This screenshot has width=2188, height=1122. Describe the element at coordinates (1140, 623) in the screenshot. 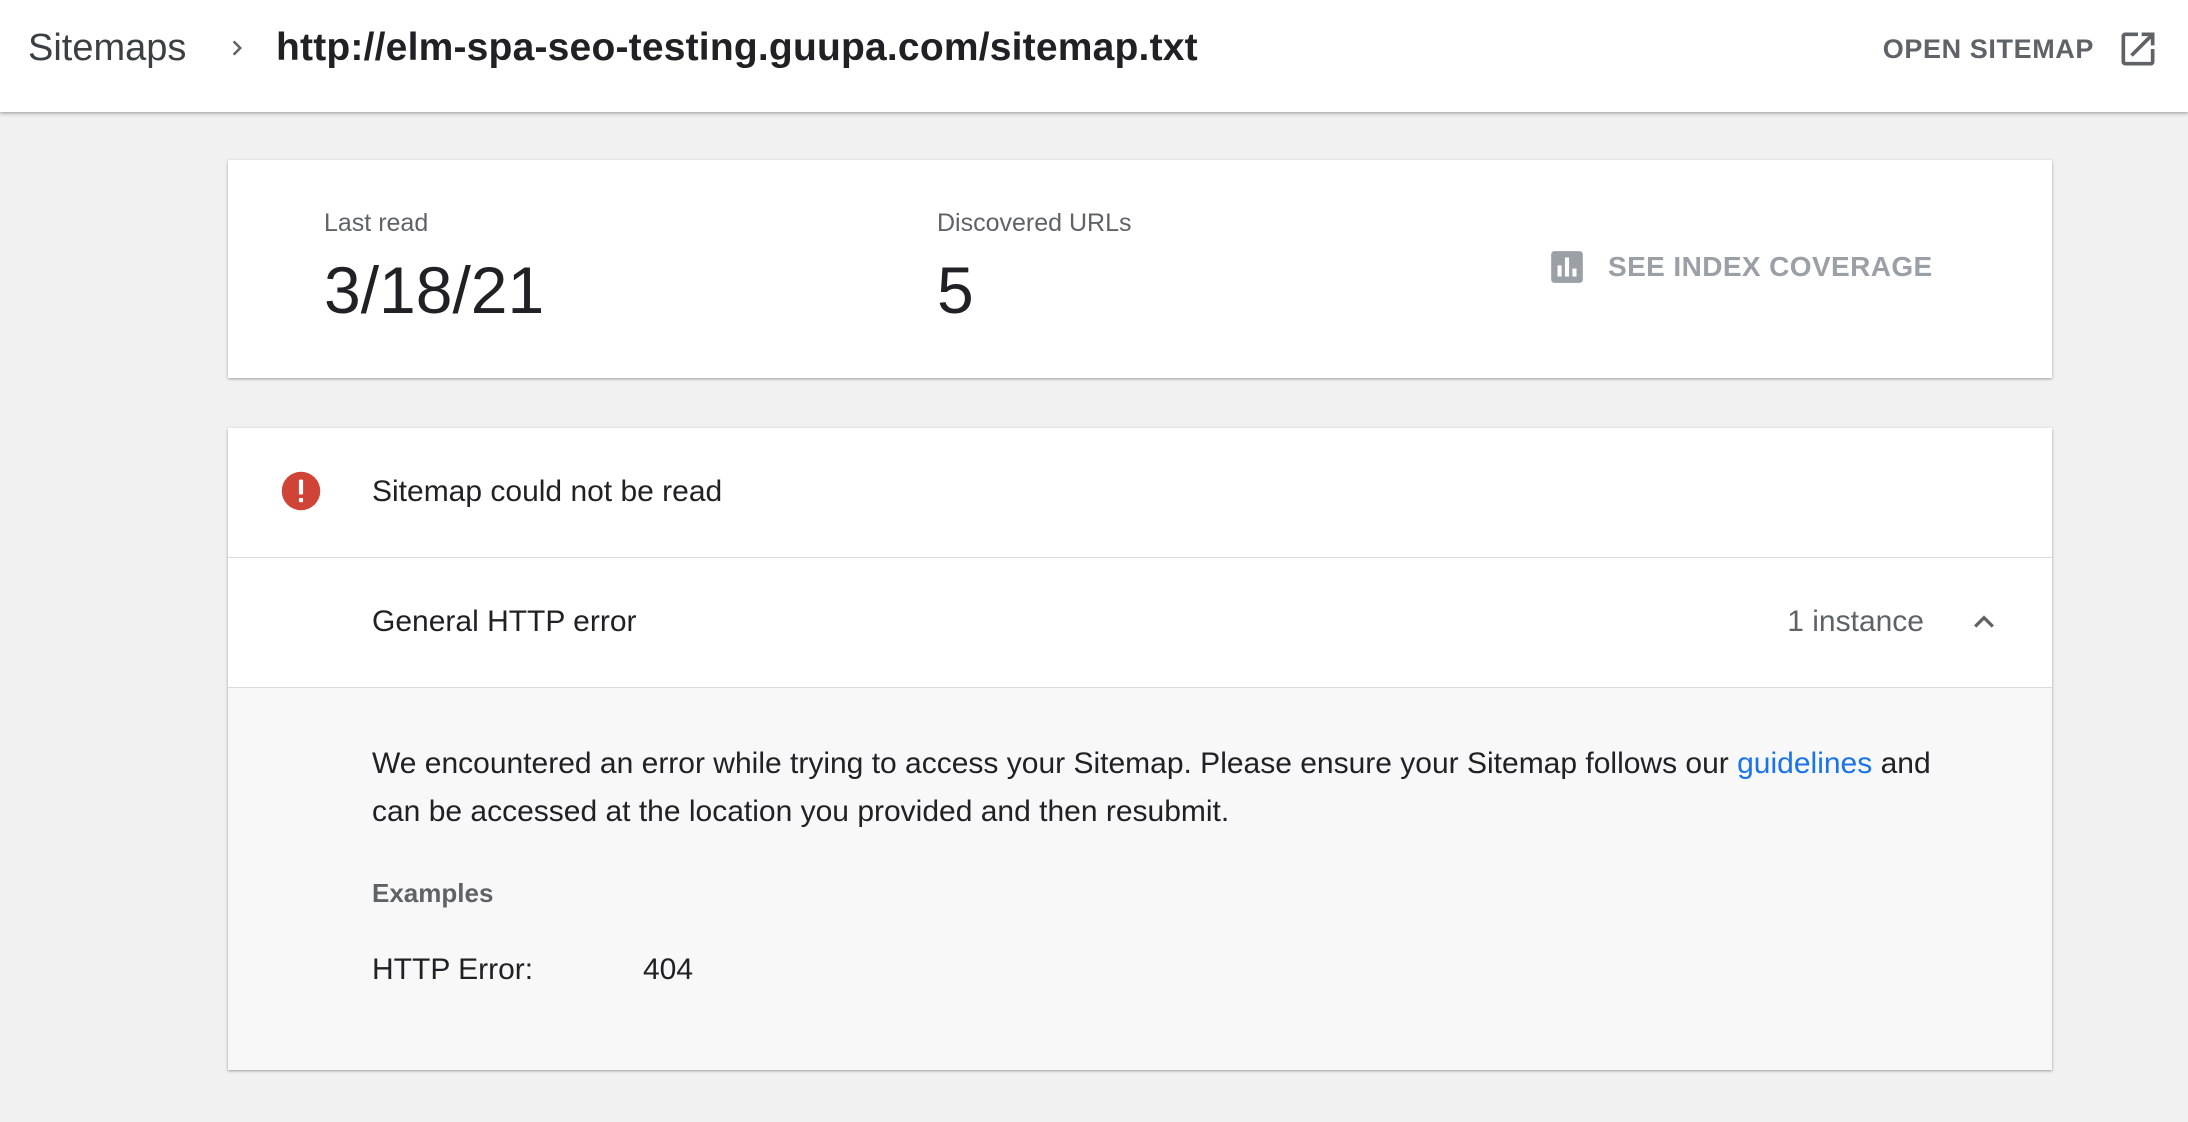

I see `issue-row-general-http-error: General HTTP error 1 instance` at that location.